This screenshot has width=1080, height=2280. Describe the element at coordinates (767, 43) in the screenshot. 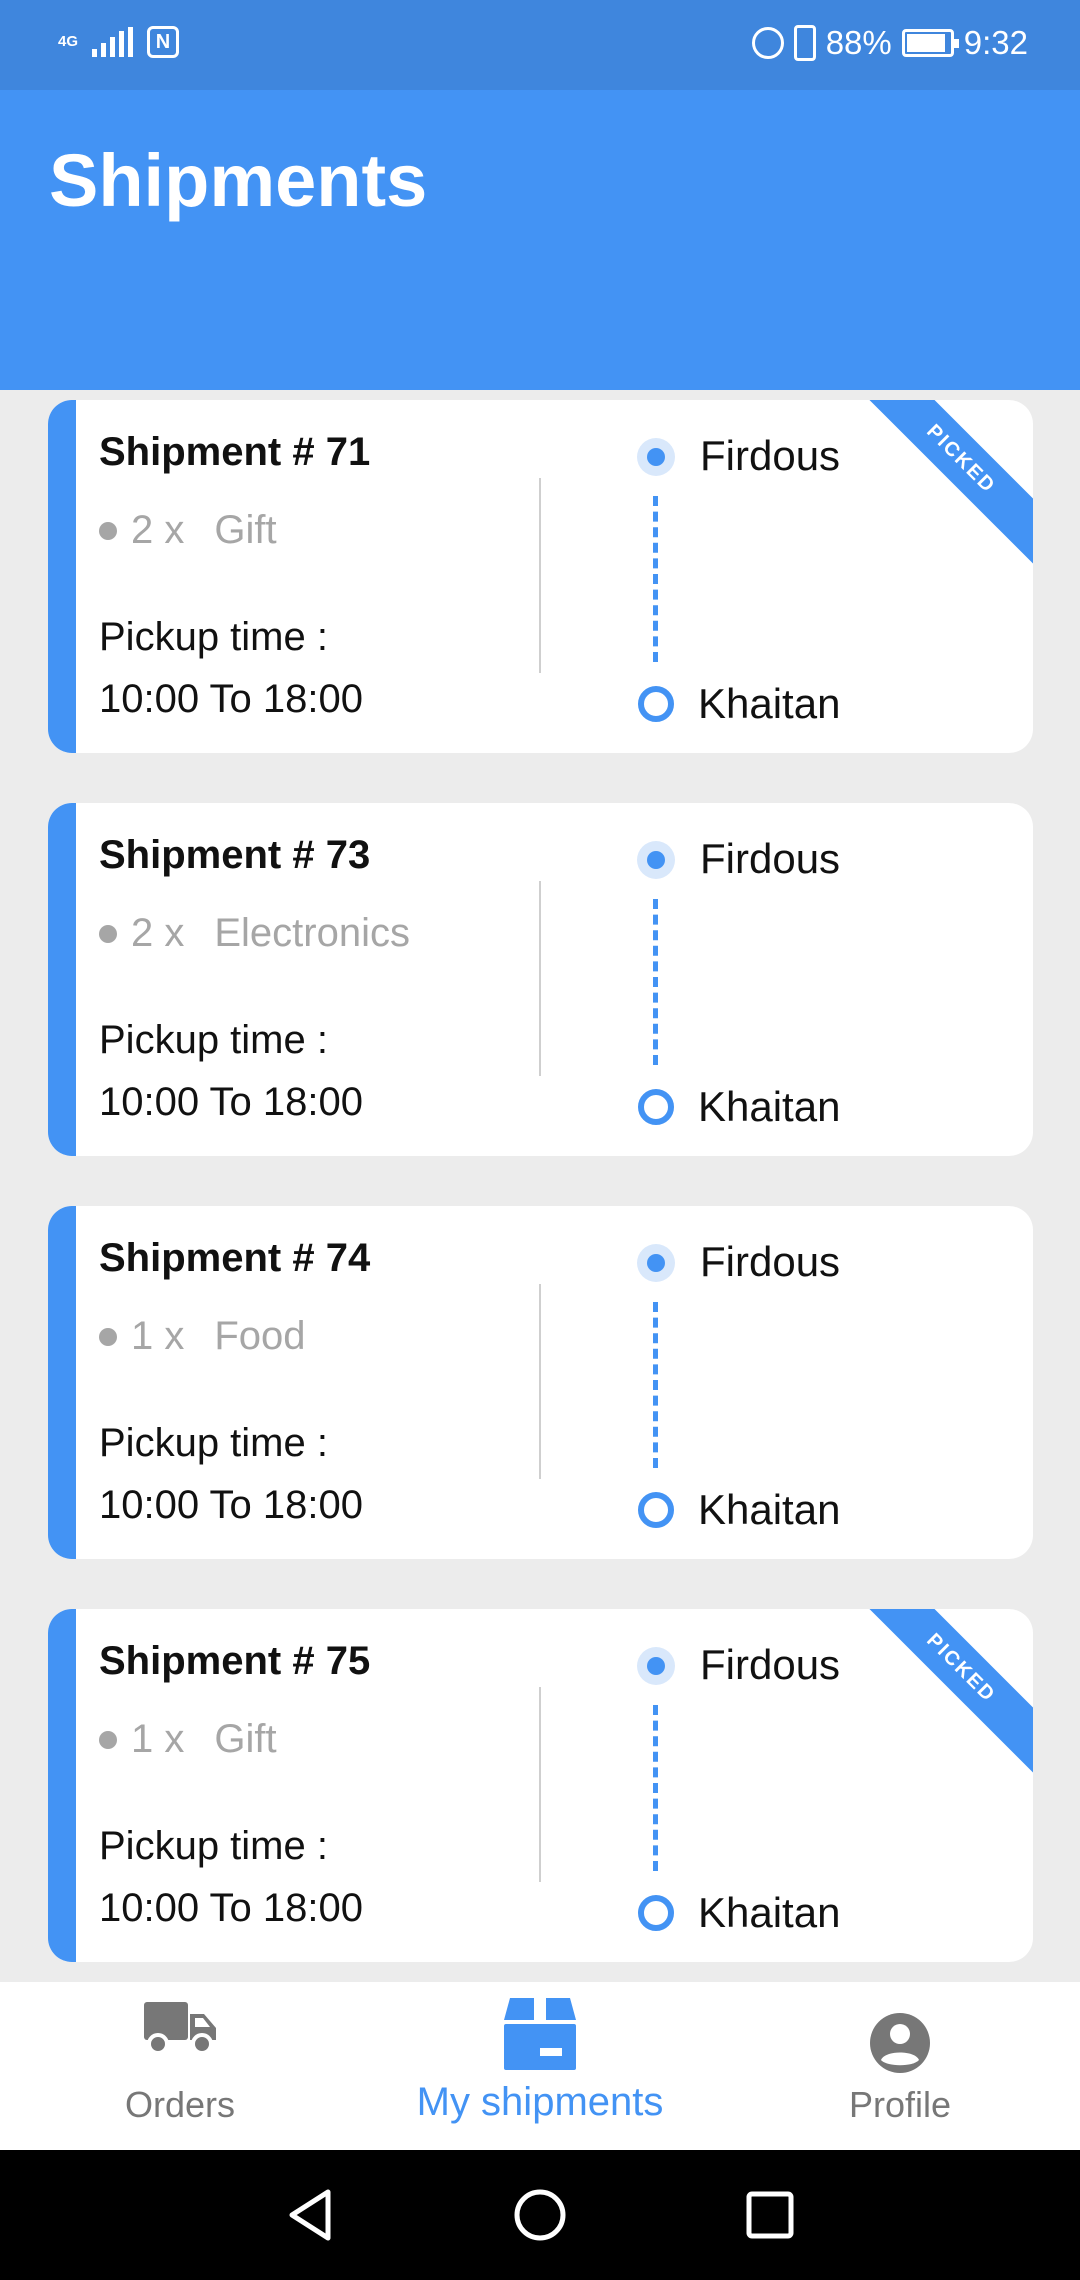

I see `alarm-icon` at that location.